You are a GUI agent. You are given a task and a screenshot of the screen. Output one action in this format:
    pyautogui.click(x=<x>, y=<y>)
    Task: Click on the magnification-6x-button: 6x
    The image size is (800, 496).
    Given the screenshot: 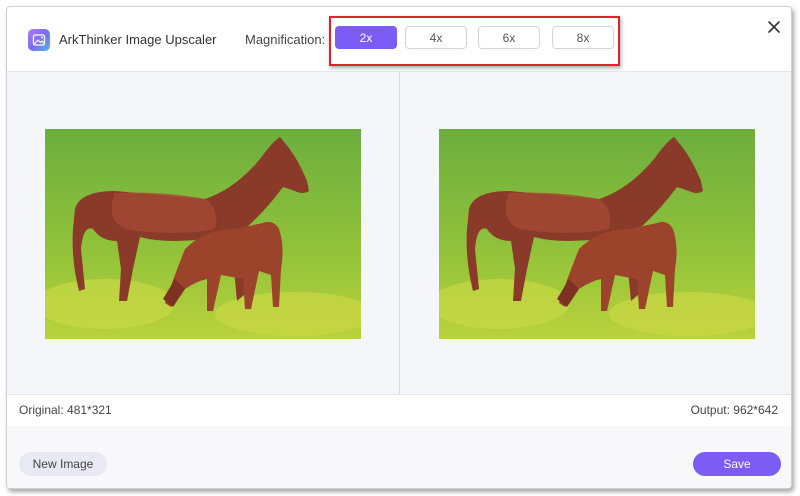 What is the action you would take?
    pyautogui.click(x=509, y=37)
    